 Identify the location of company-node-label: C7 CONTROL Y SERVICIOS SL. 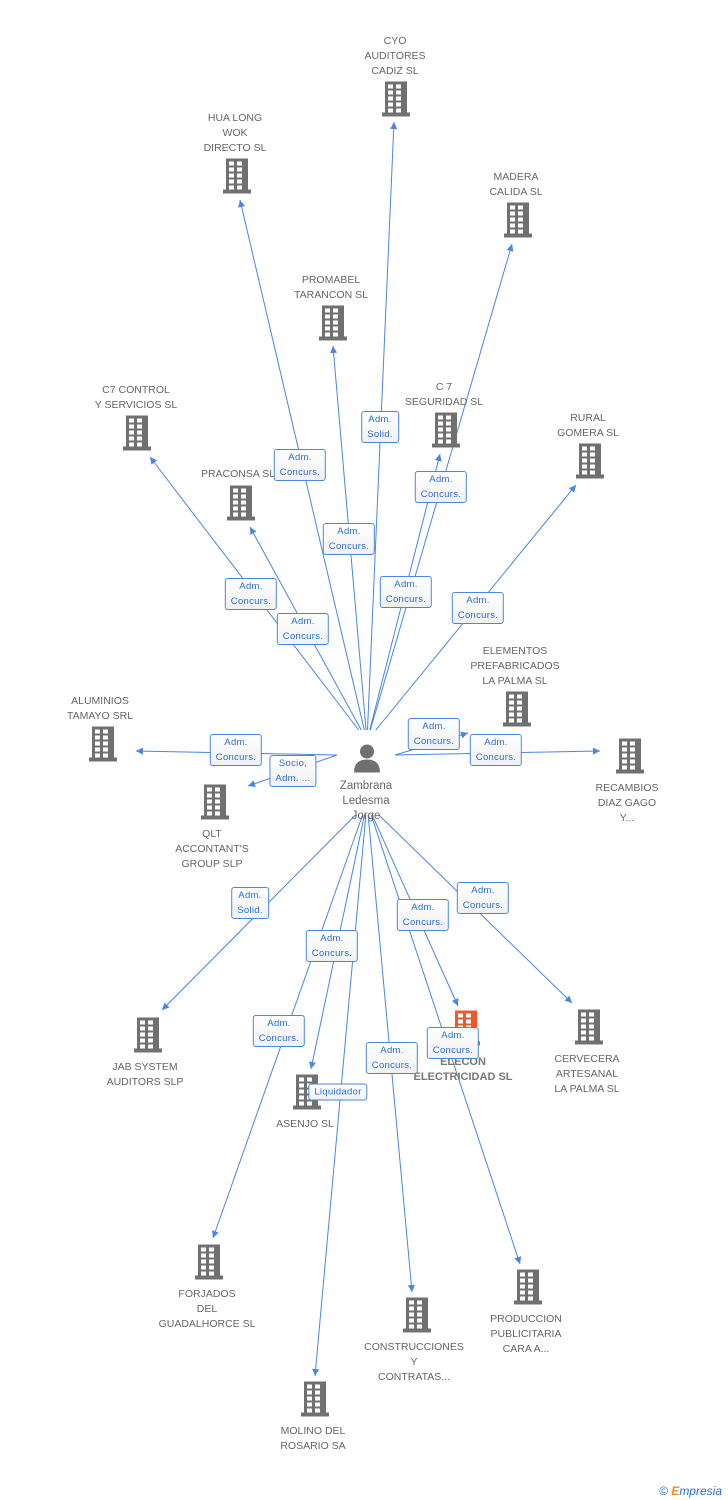
(136, 398).